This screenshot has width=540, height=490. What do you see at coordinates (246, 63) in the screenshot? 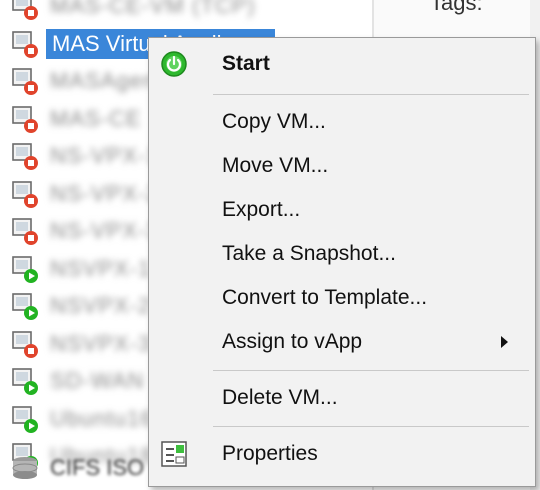
I see `menu-label-start: Start` at bounding box center [246, 63].